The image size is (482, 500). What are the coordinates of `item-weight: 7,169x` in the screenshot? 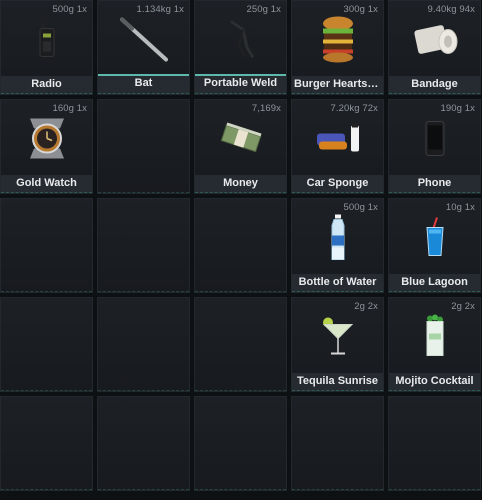 It's located at (266, 108).